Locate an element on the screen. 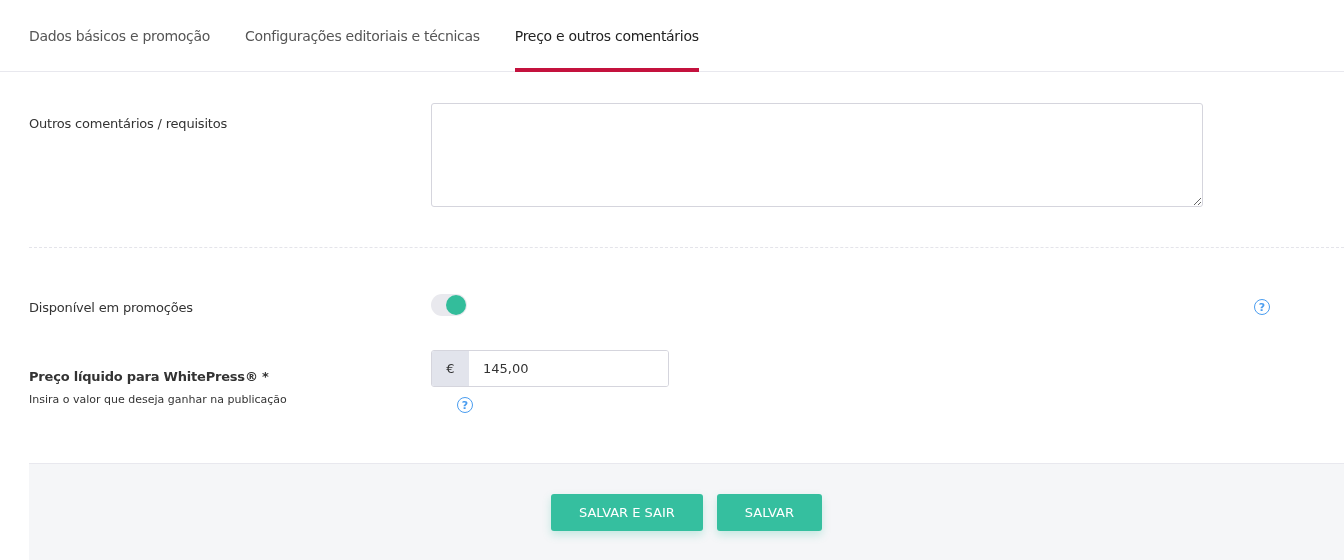 This screenshot has width=1344, height=560. comments-field is located at coordinates (817, 155).